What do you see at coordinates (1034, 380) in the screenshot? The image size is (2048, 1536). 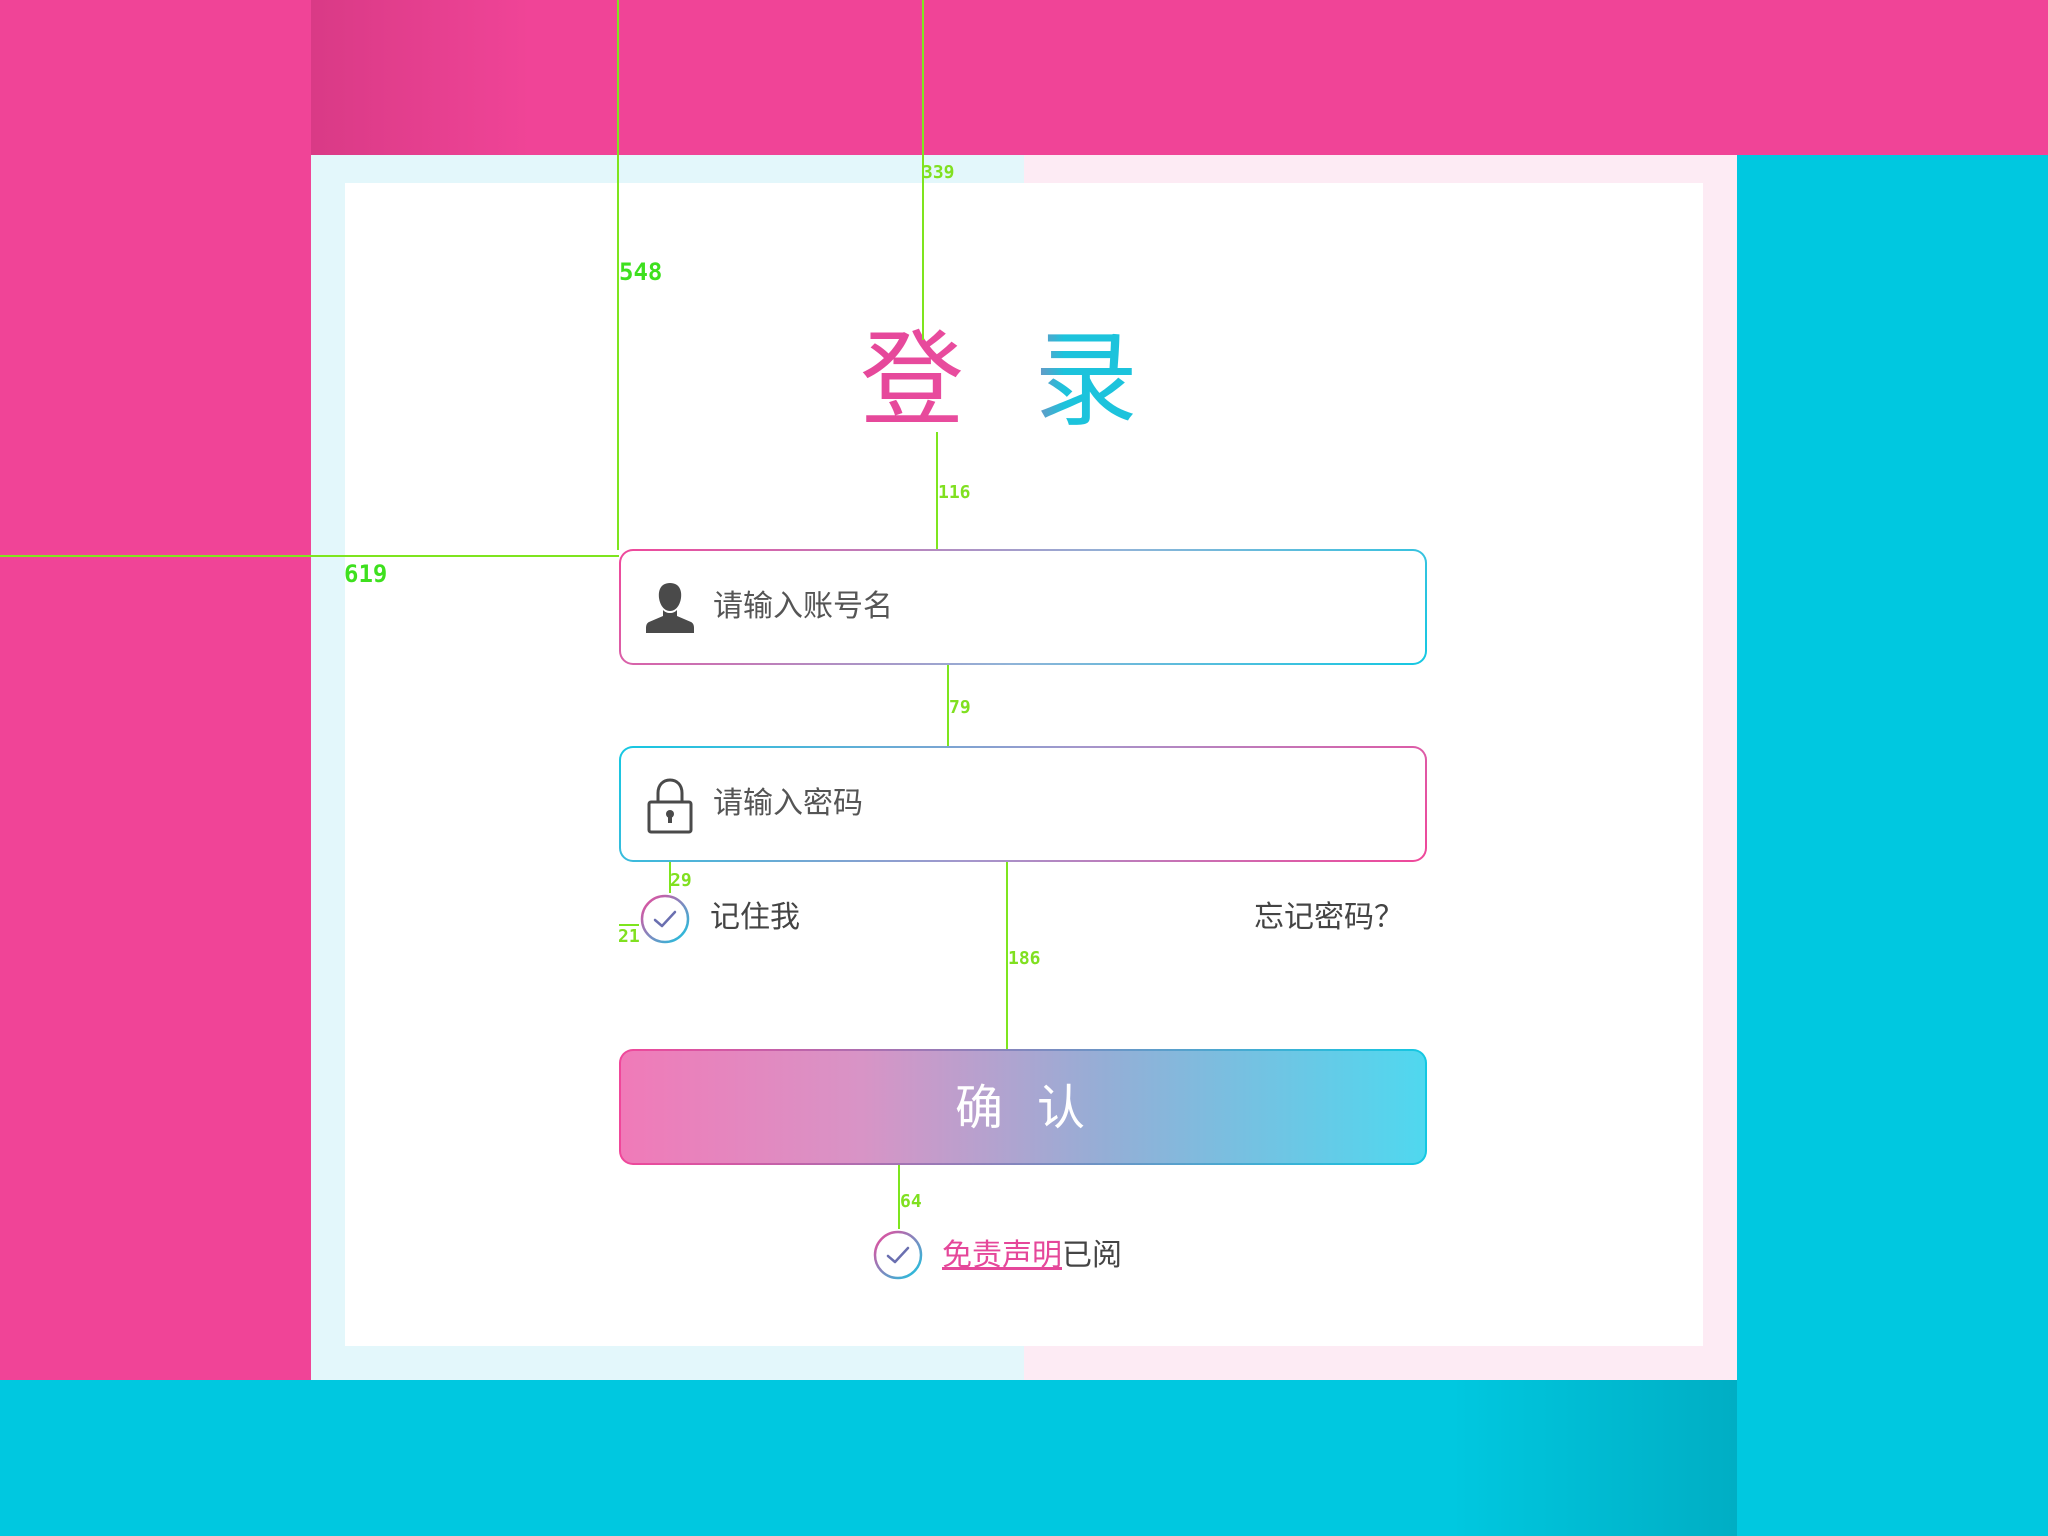 I see `page-title: 登录` at bounding box center [1034, 380].